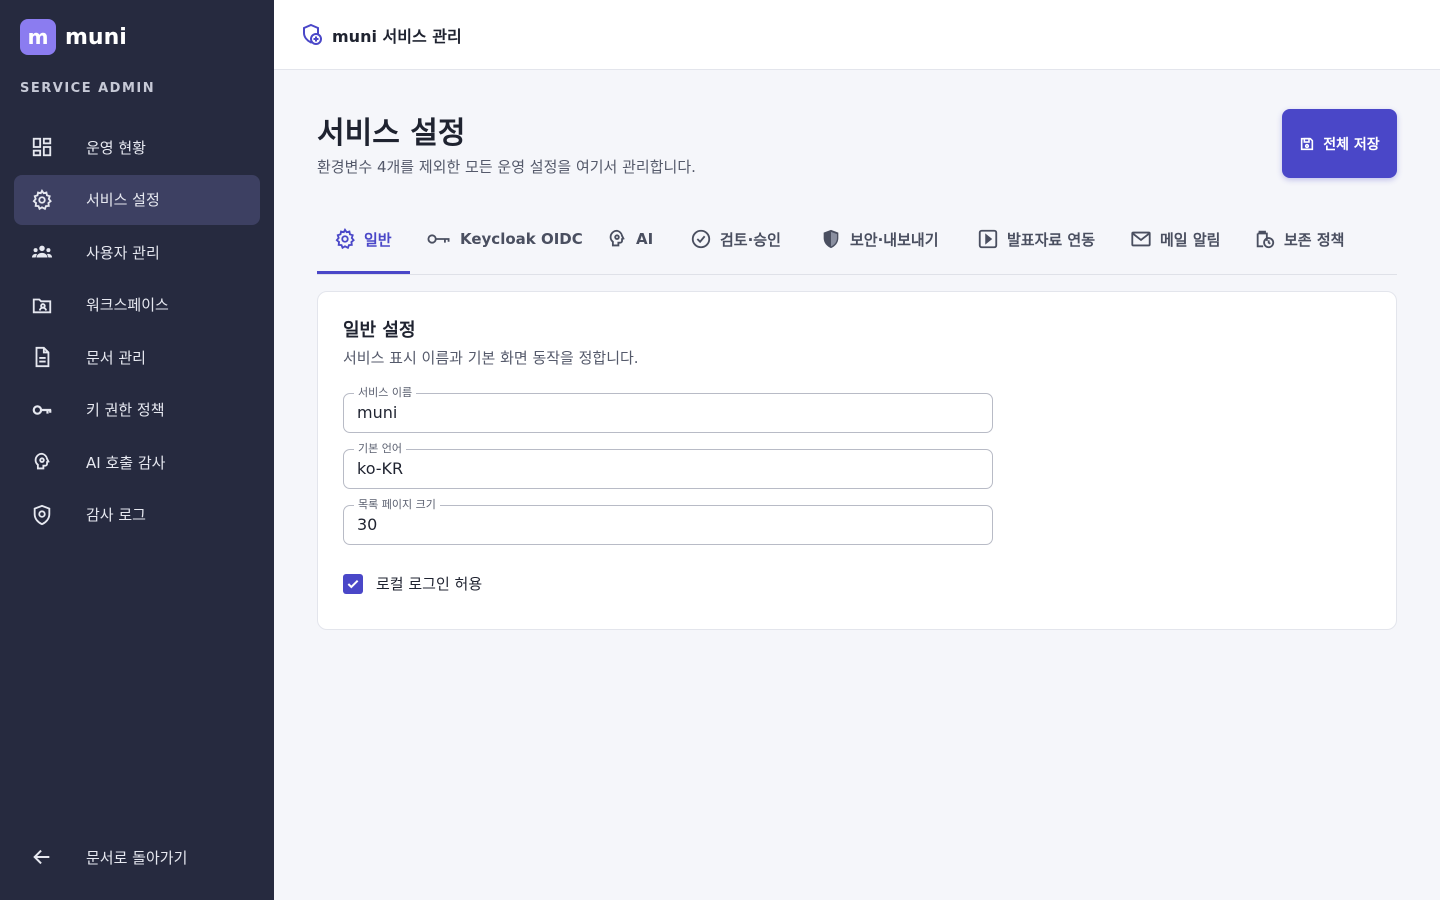 This screenshot has width=1440, height=900. Describe the element at coordinates (88, 88) in the screenshot. I see `section-label: SERVICE ADMIN` at that location.